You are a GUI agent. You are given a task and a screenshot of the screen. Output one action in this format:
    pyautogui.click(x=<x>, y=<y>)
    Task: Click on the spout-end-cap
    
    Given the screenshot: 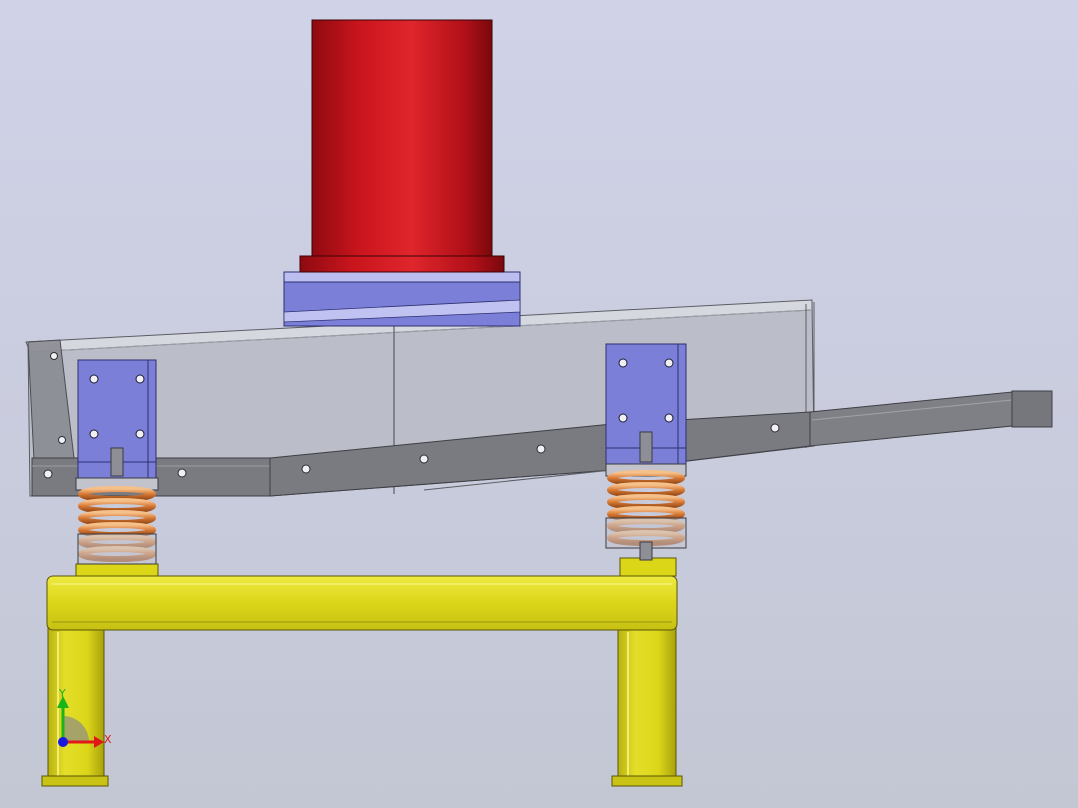 What is the action you would take?
    pyautogui.click(x=1032, y=409)
    